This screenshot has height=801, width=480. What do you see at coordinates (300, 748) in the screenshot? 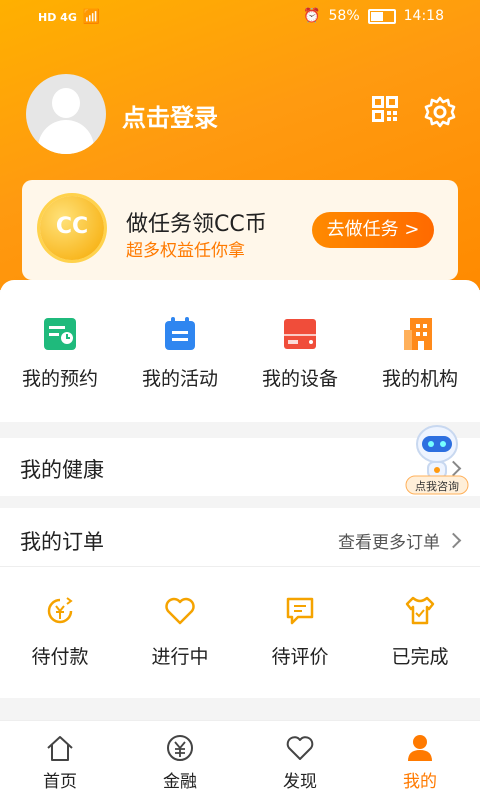
I see `heart-icon` at bounding box center [300, 748].